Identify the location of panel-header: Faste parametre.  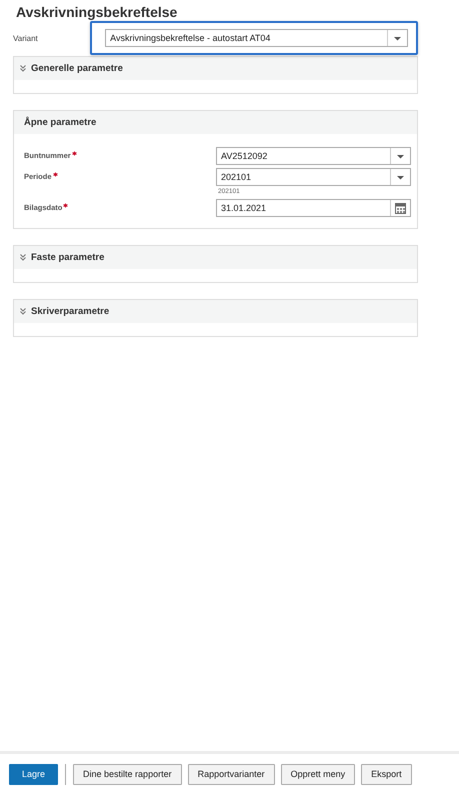
(215, 257).